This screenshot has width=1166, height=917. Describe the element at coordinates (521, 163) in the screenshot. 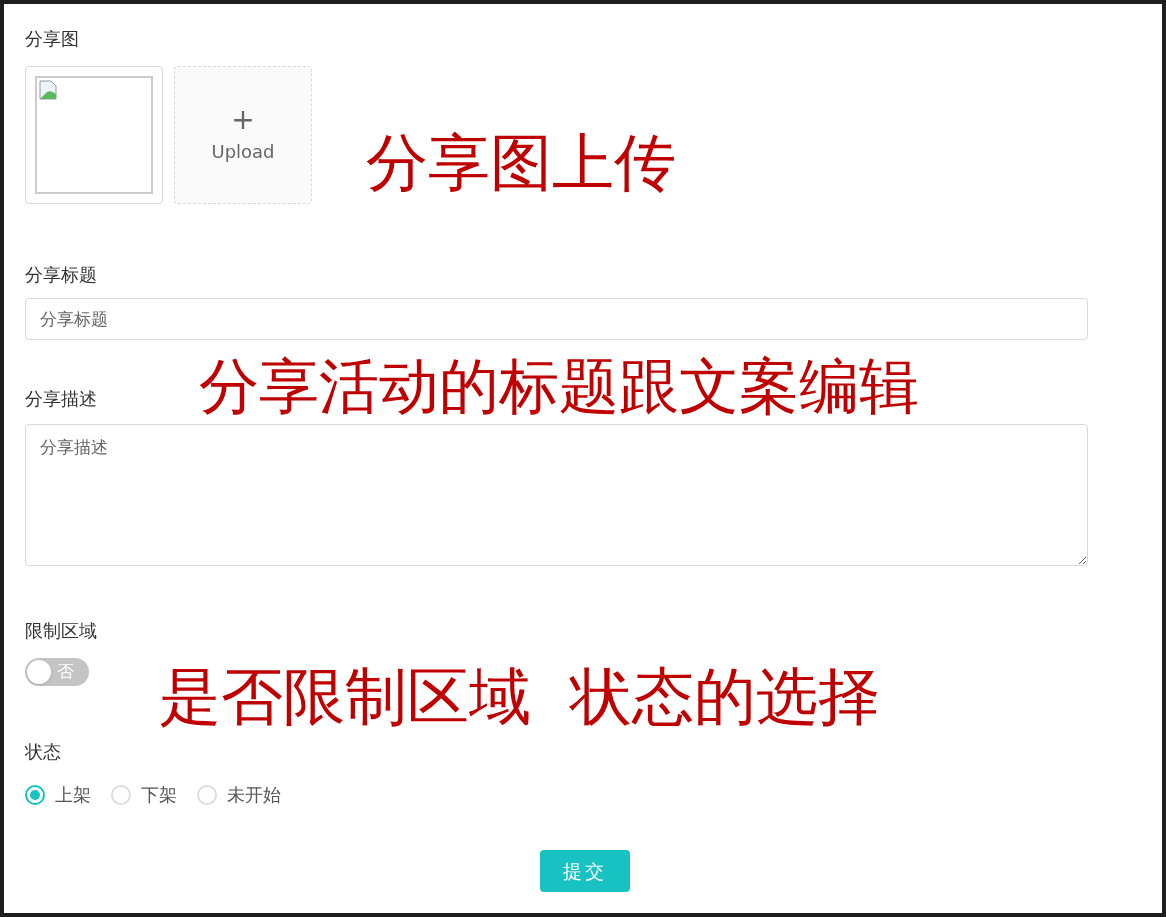

I see `annotation-text: 分享图上传` at that location.